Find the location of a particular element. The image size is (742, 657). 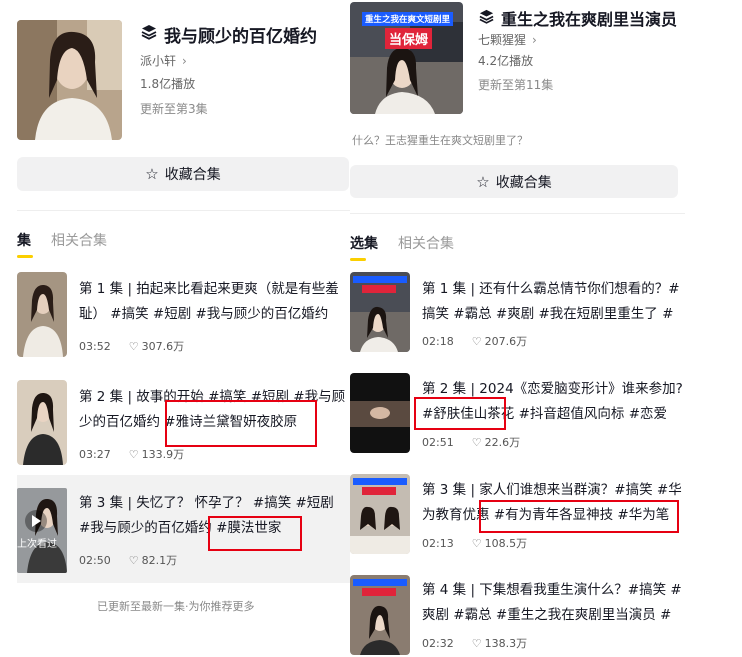

episode-duration: 03:27 is located at coordinates (95, 454).